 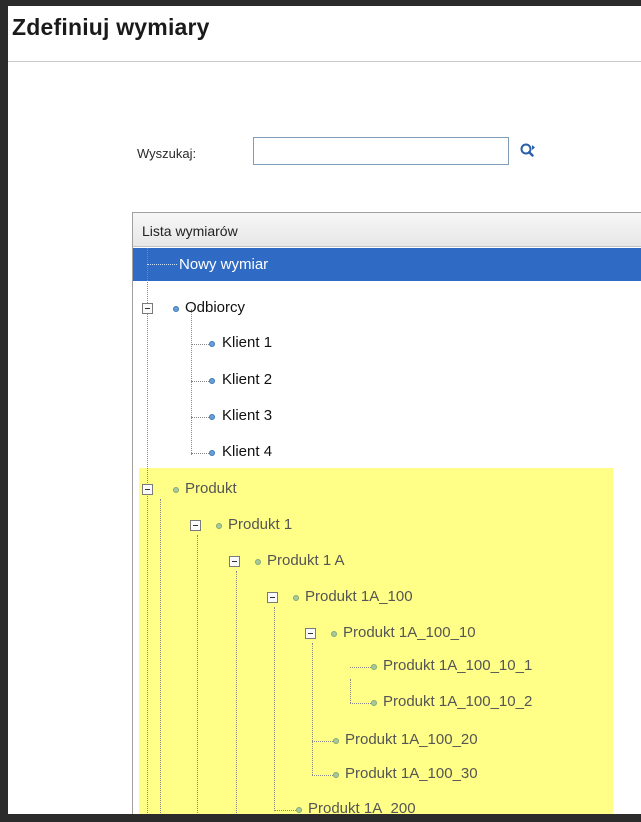 What do you see at coordinates (247, 342) in the screenshot?
I see `tree-node-klient-1: Klient 1` at bounding box center [247, 342].